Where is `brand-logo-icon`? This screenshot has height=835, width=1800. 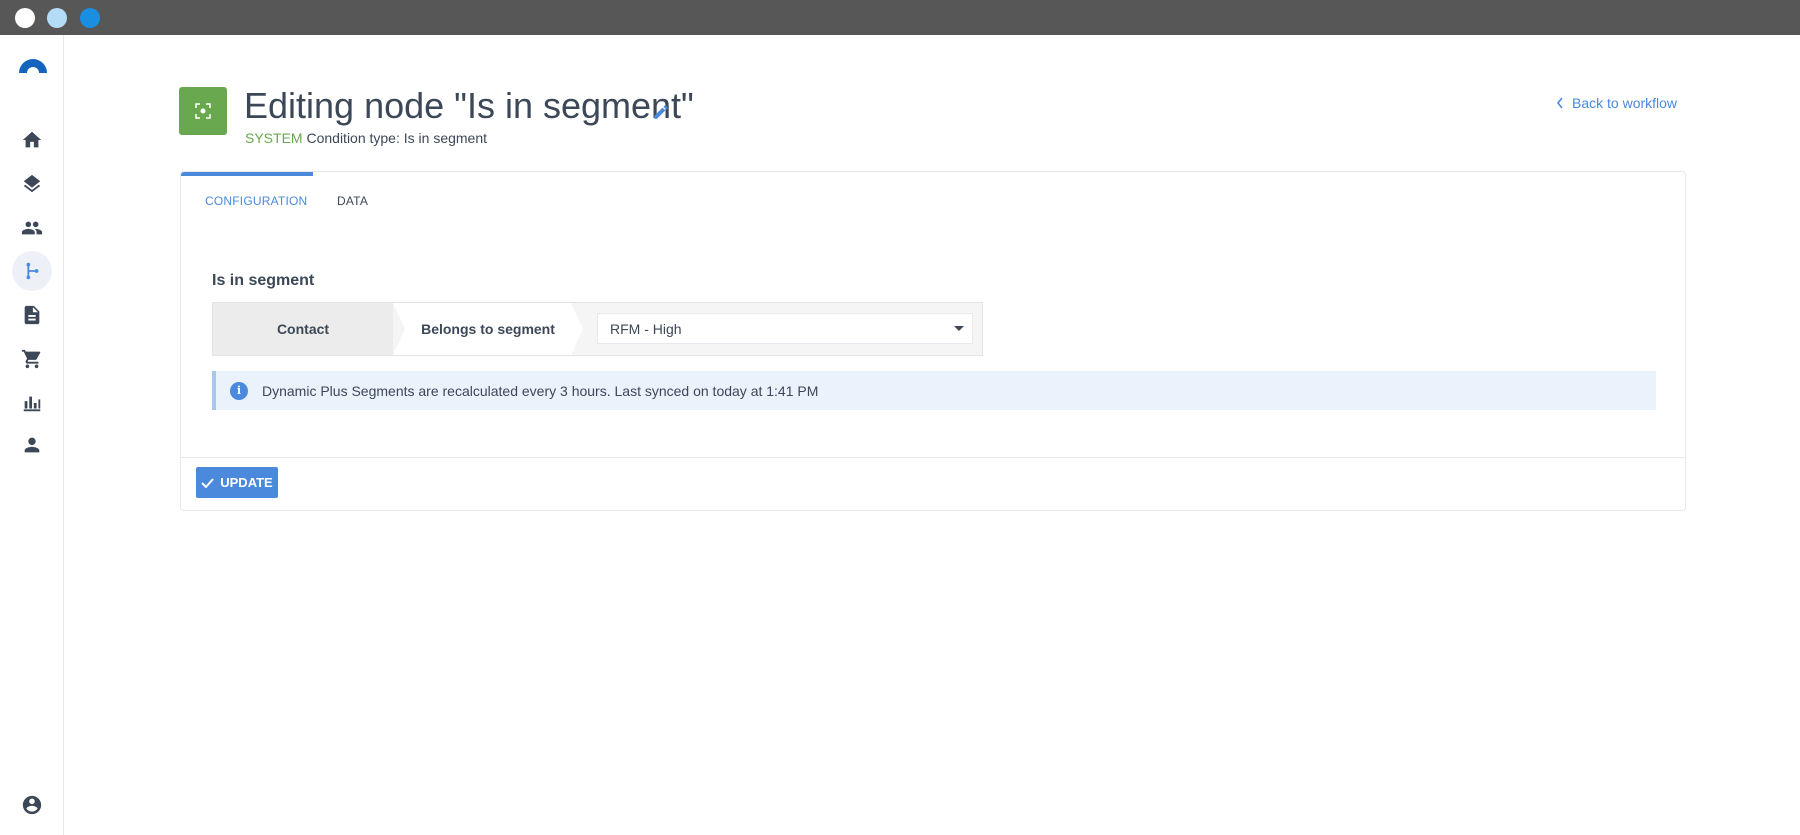 brand-logo-icon is located at coordinates (33, 65).